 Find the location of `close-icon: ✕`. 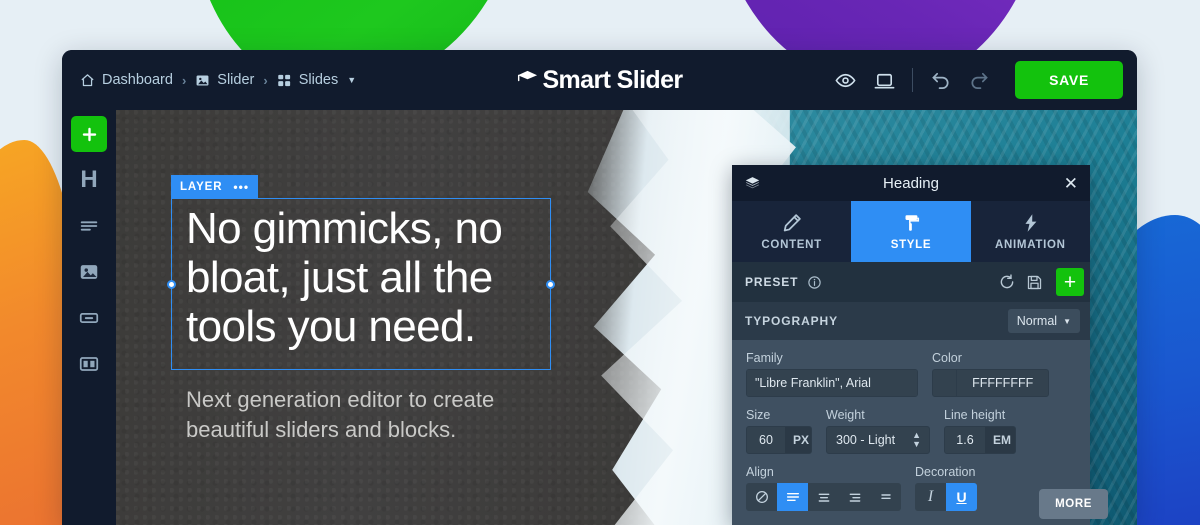

close-icon: ✕ is located at coordinates (1071, 183).